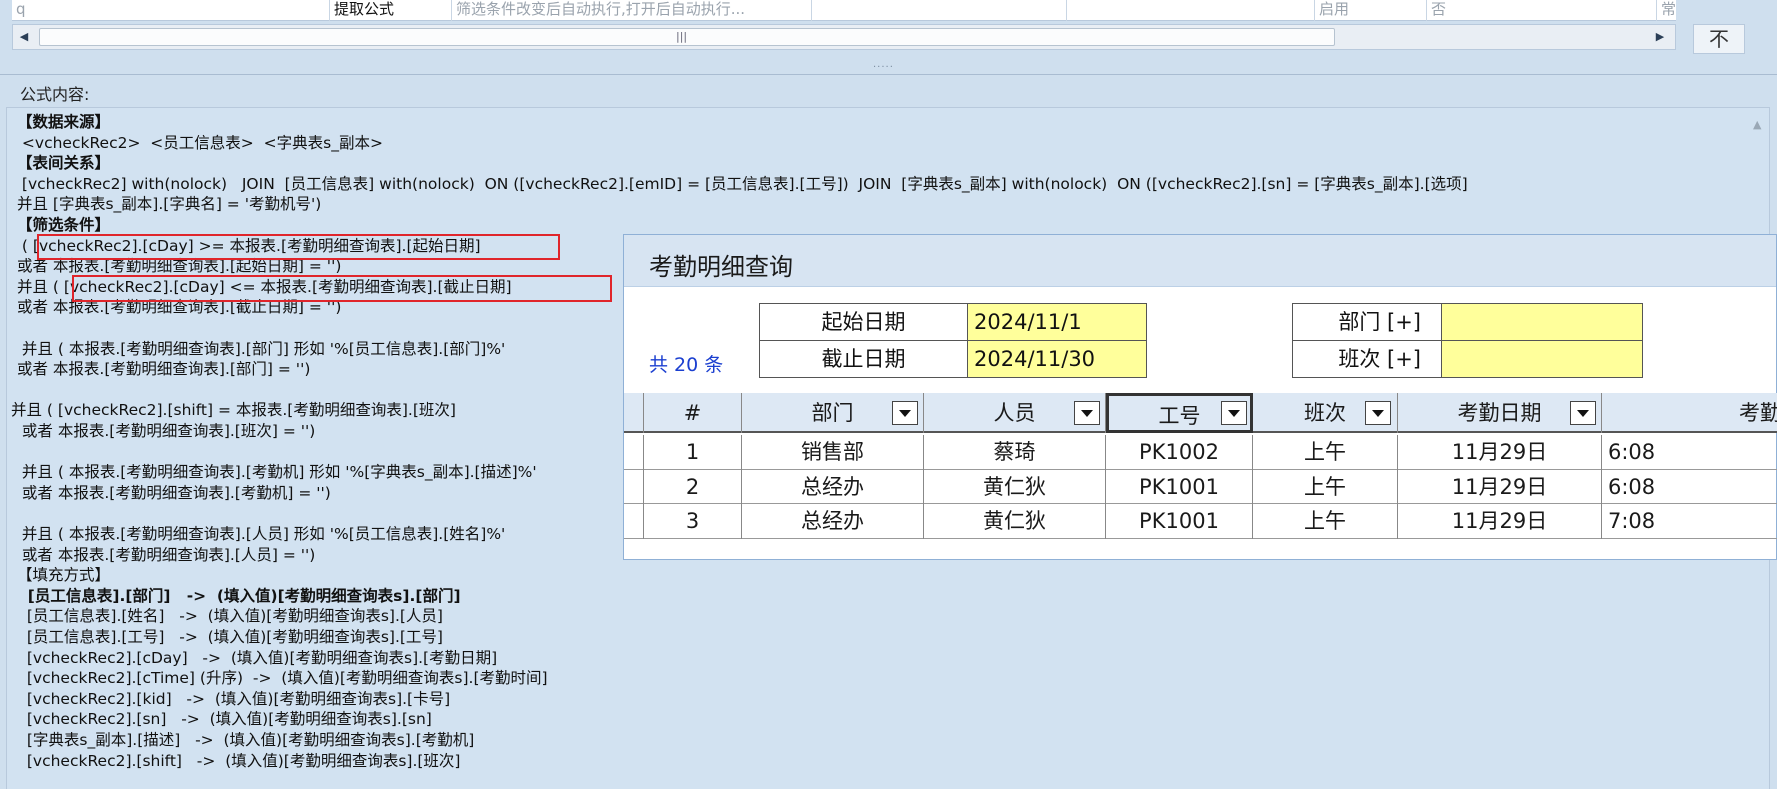 This screenshot has height=789, width=1777. What do you see at coordinates (1200, 549) in the screenshot?
I see `table-row-partial` at bounding box center [1200, 549].